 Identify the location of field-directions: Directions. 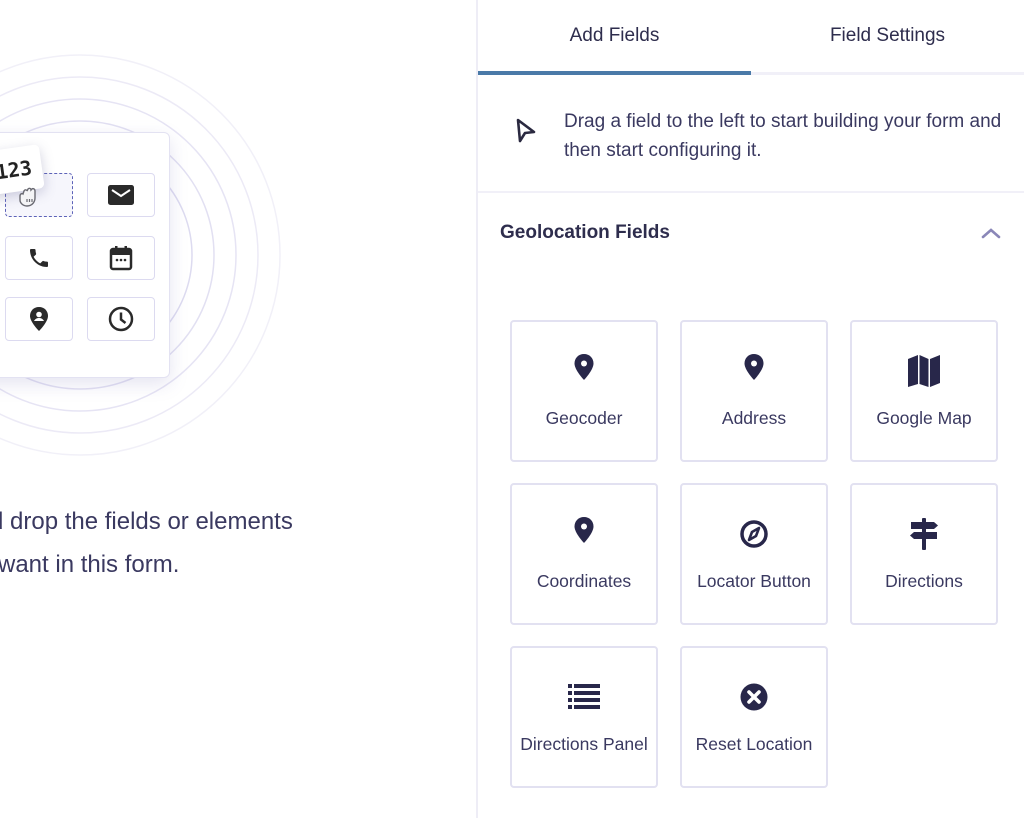
(924, 554).